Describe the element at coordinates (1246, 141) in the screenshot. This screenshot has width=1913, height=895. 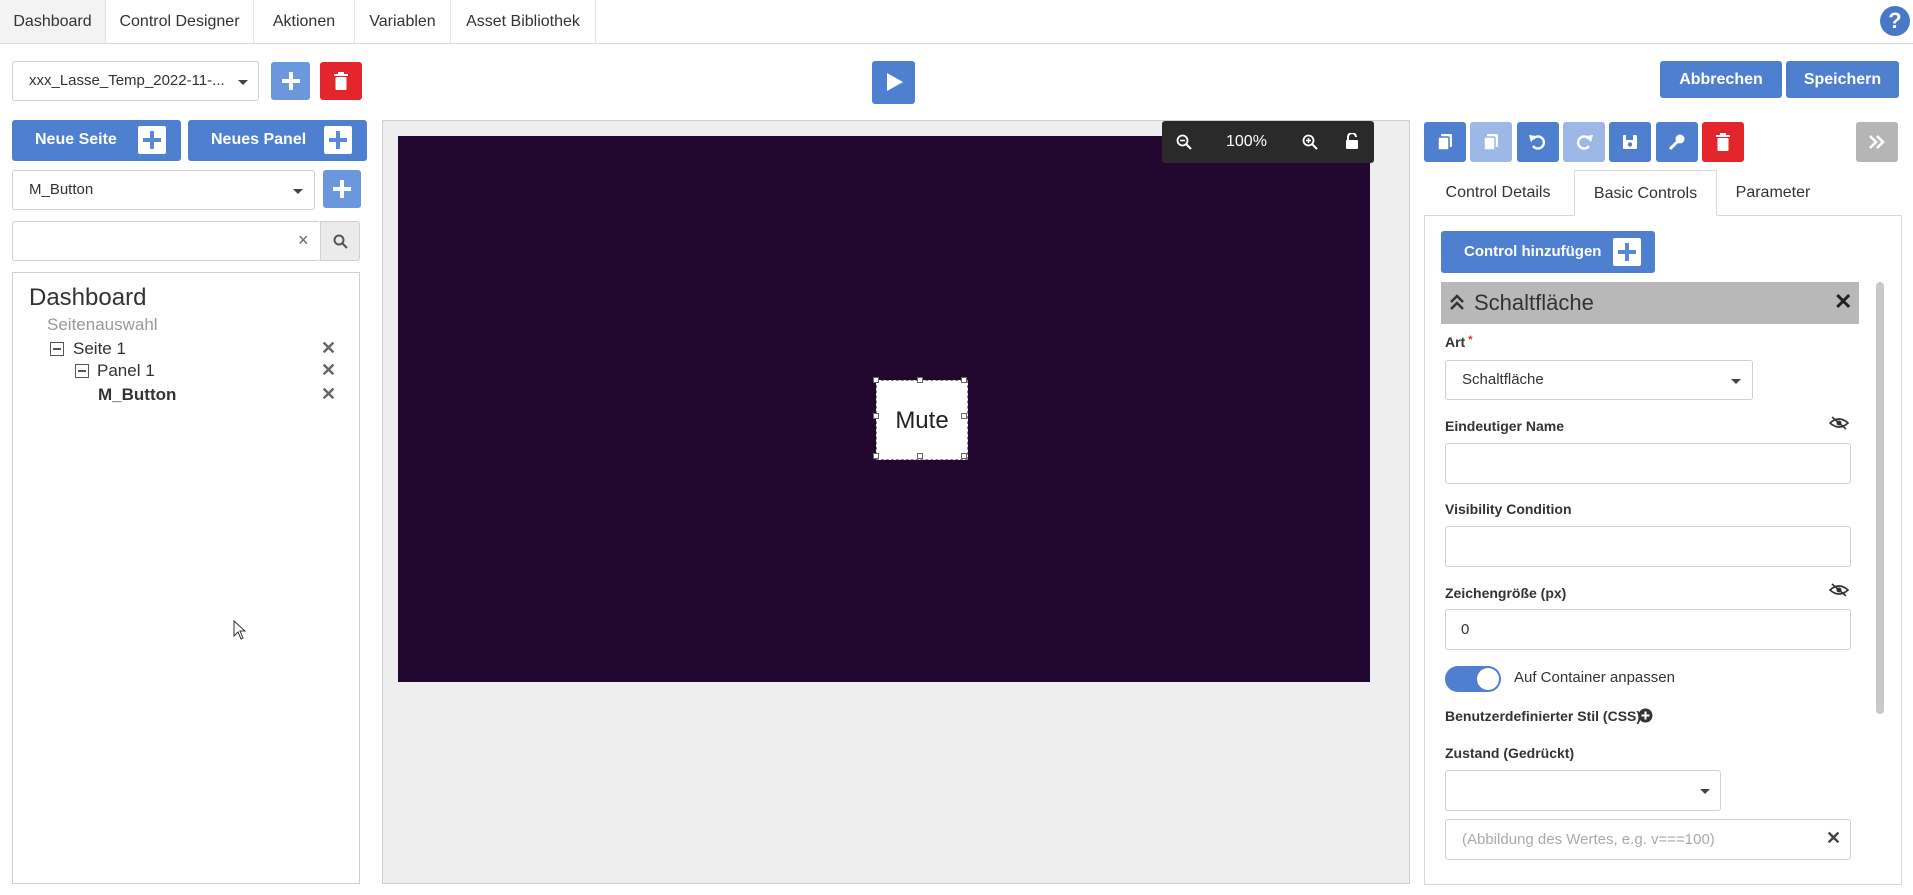
I see `zoom-level: 100%` at that location.